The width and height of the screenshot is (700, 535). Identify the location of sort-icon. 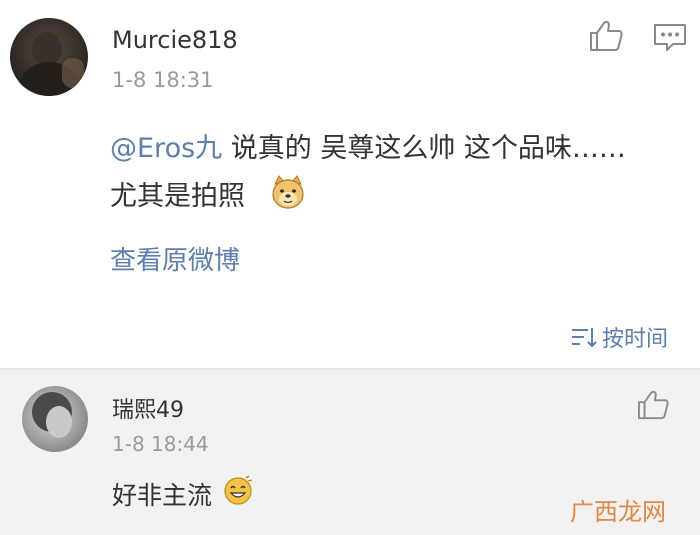
(584, 338).